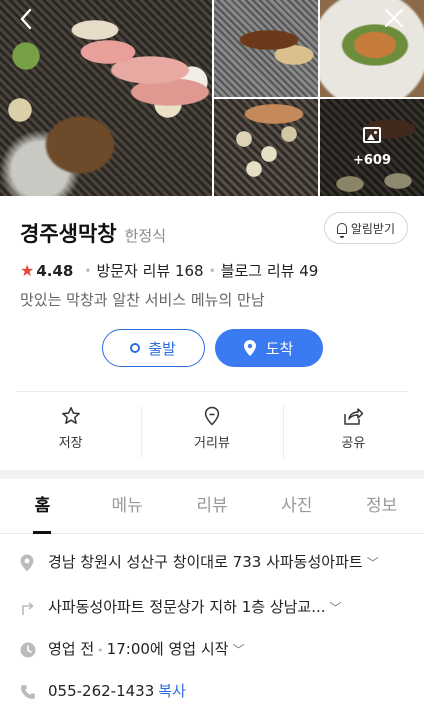 The image size is (424, 708). I want to click on origin-icon, so click(135, 348).